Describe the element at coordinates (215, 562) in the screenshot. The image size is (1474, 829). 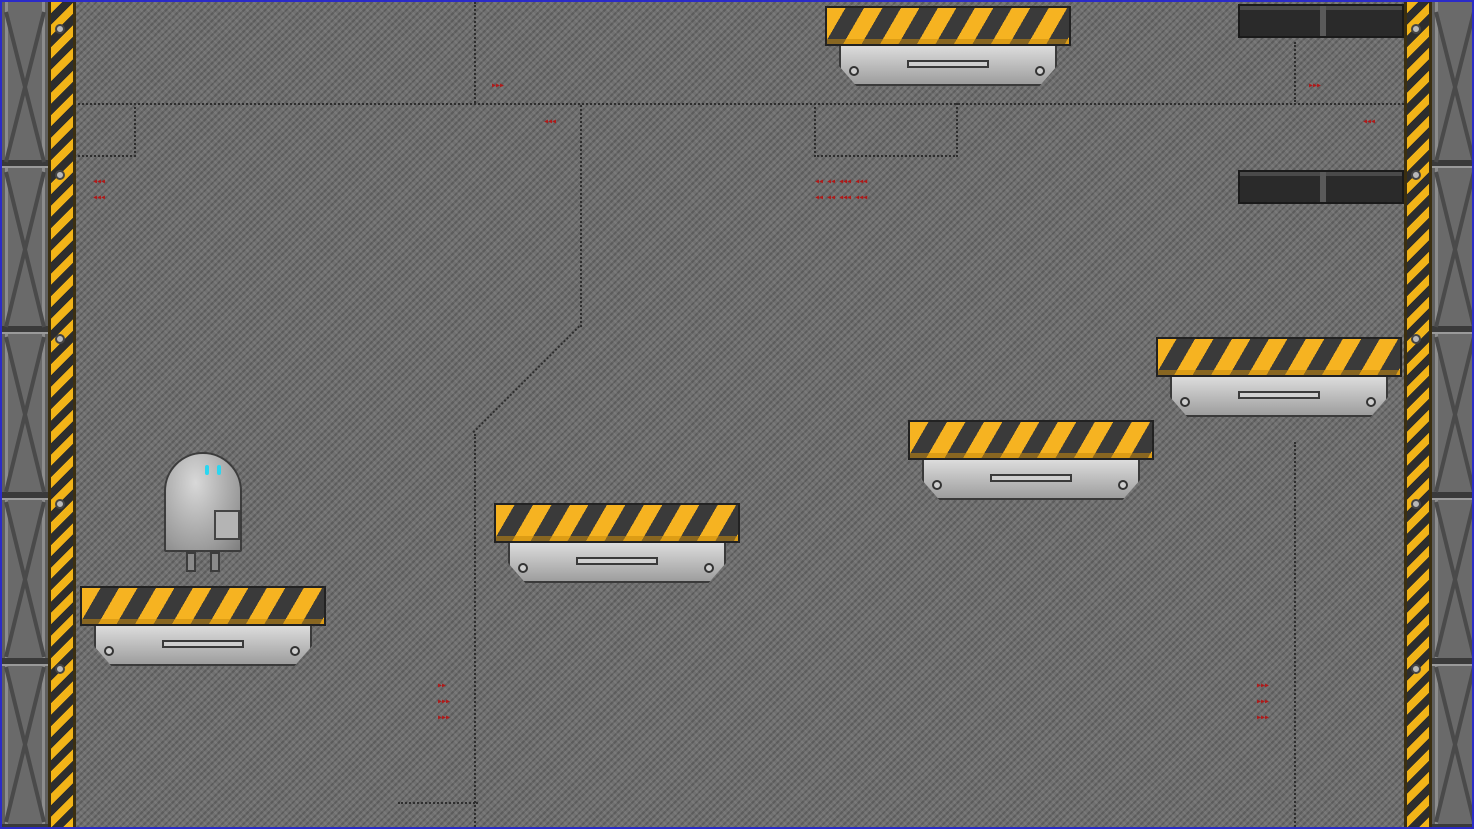
I see `robot-leg-right` at that location.